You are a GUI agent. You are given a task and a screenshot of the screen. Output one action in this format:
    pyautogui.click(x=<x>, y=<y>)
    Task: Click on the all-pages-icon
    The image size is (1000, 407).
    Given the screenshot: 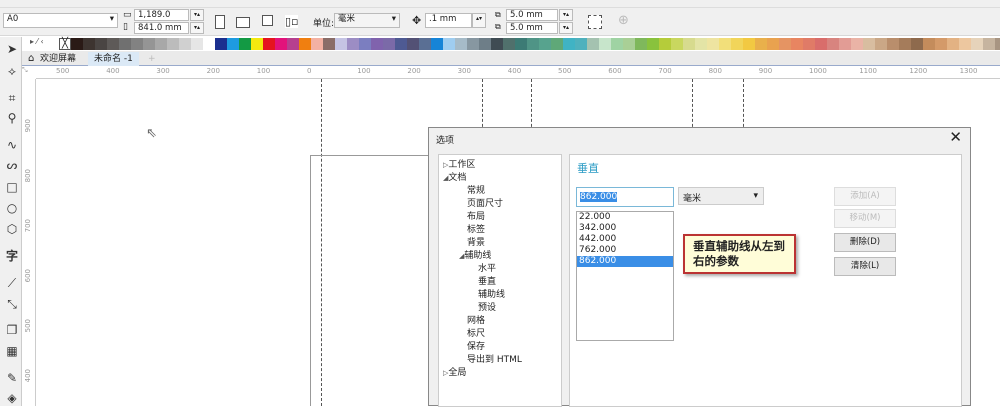 What is the action you would take?
    pyautogui.click(x=267, y=20)
    